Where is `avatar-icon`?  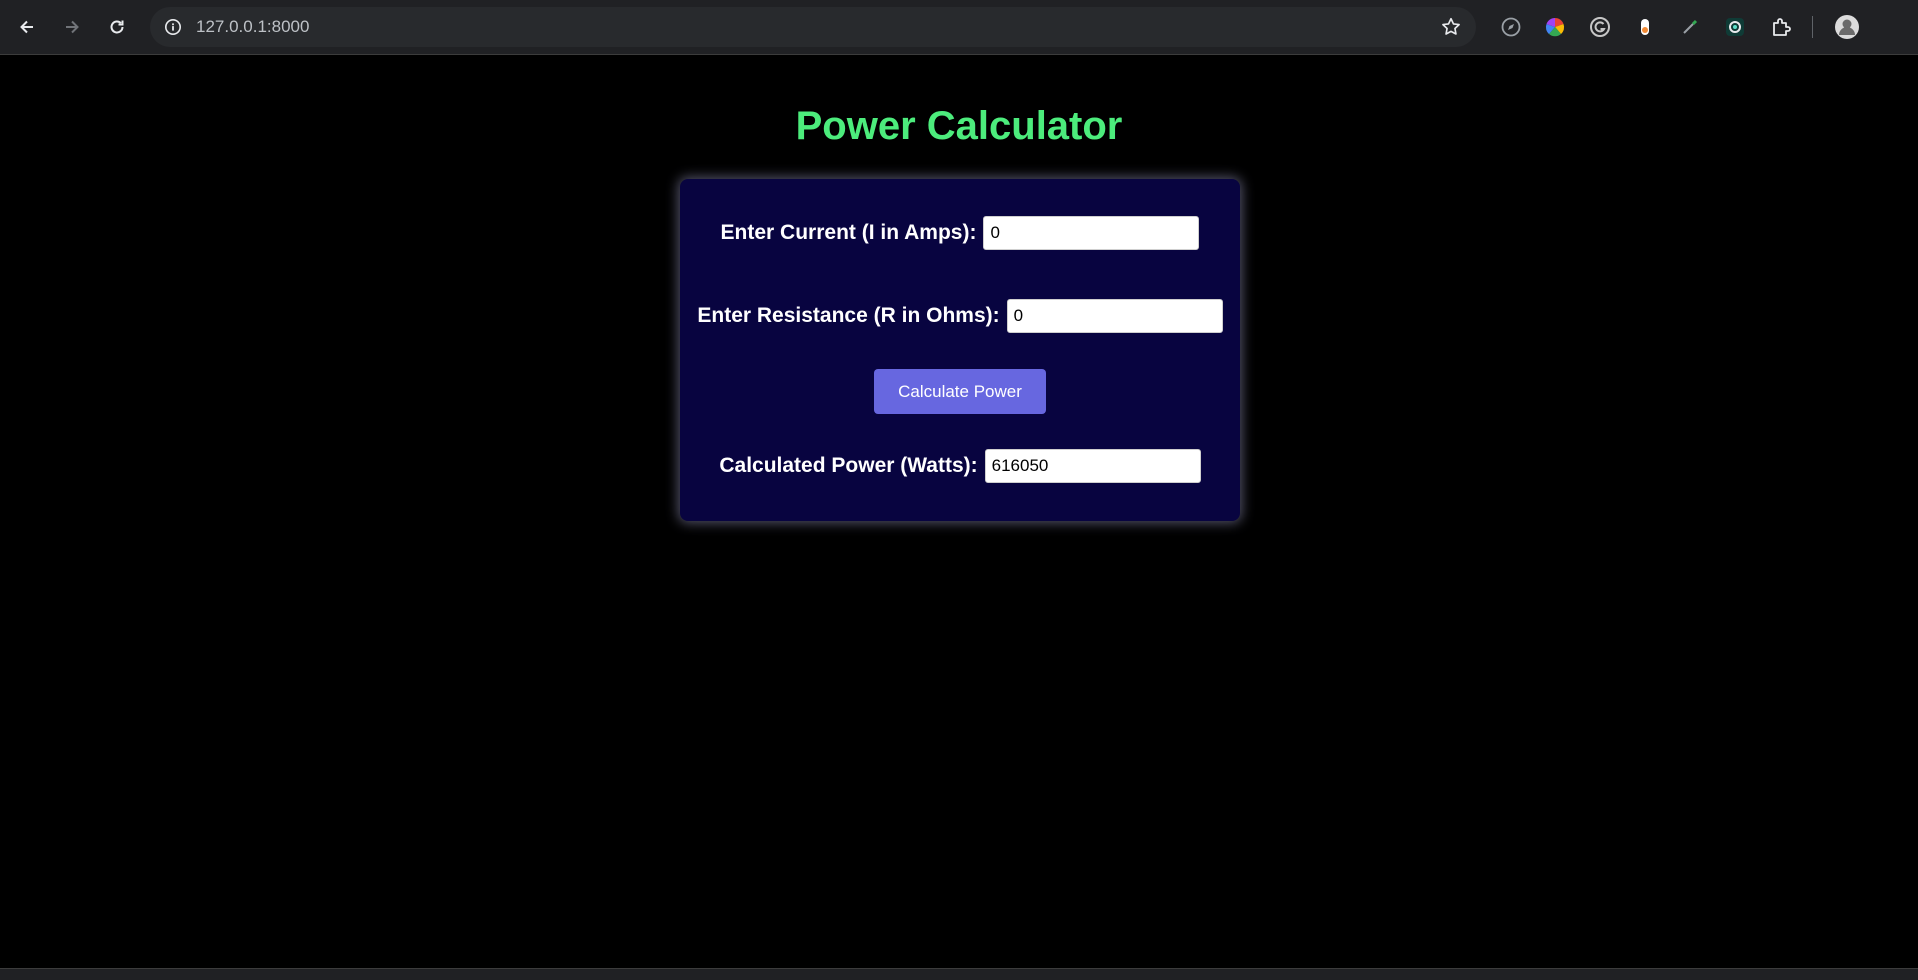
avatar-icon is located at coordinates (1847, 27).